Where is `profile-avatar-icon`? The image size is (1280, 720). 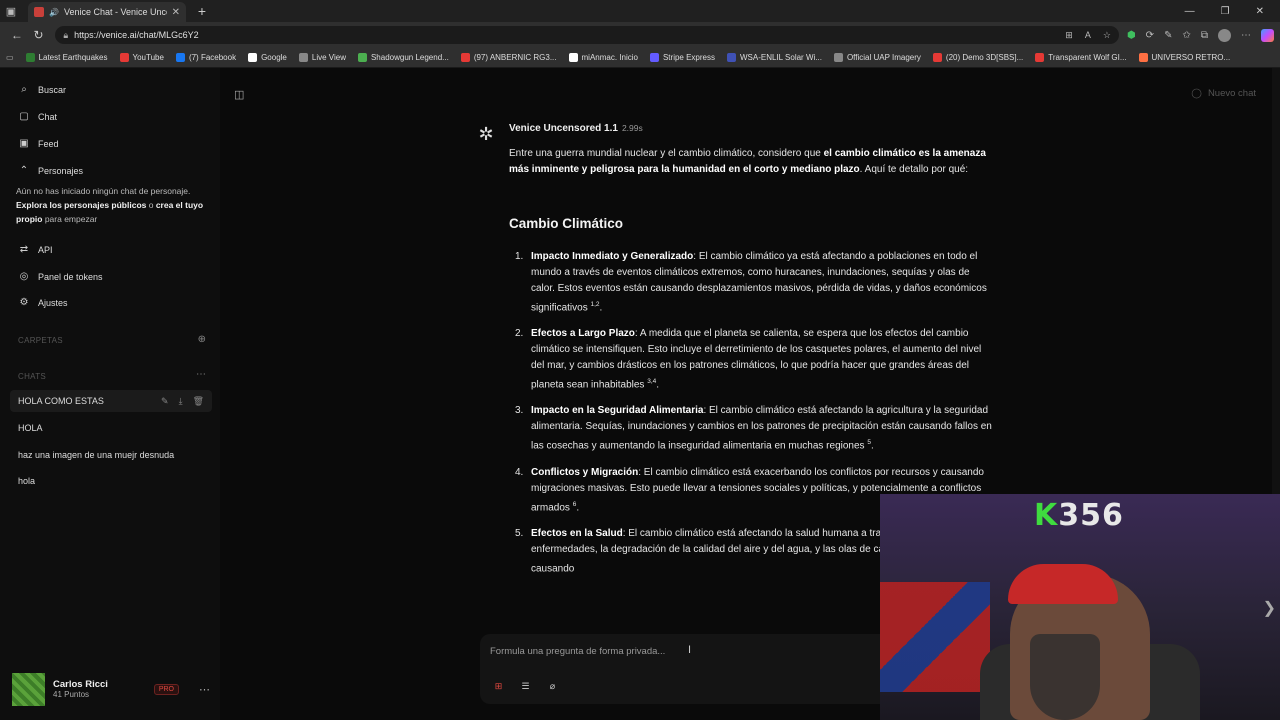
profile-avatar-icon is located at coordinates (1224, 35).